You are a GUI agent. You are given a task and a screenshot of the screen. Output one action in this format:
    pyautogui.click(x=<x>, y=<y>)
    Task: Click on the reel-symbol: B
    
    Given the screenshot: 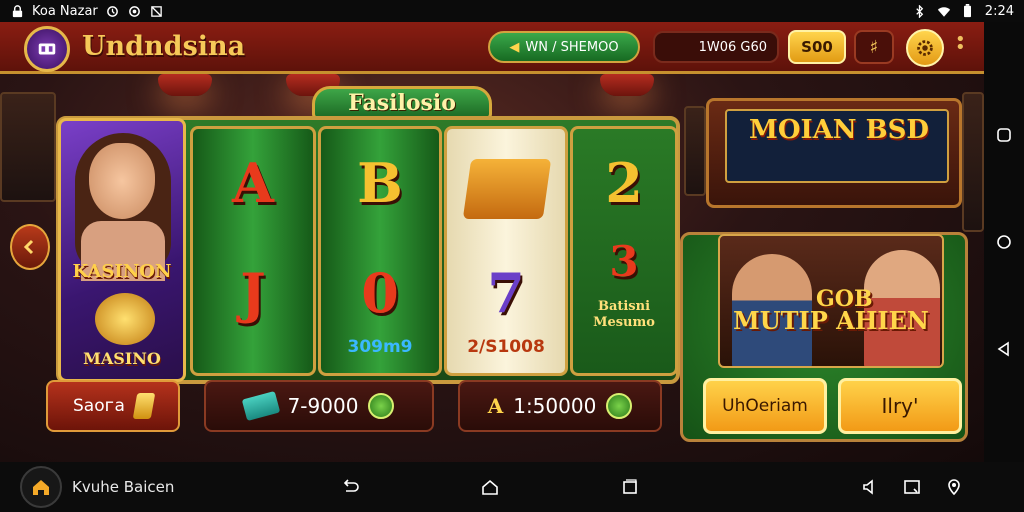 What is the action you would take?
    pyautogui.click(x=380, y=183)
    